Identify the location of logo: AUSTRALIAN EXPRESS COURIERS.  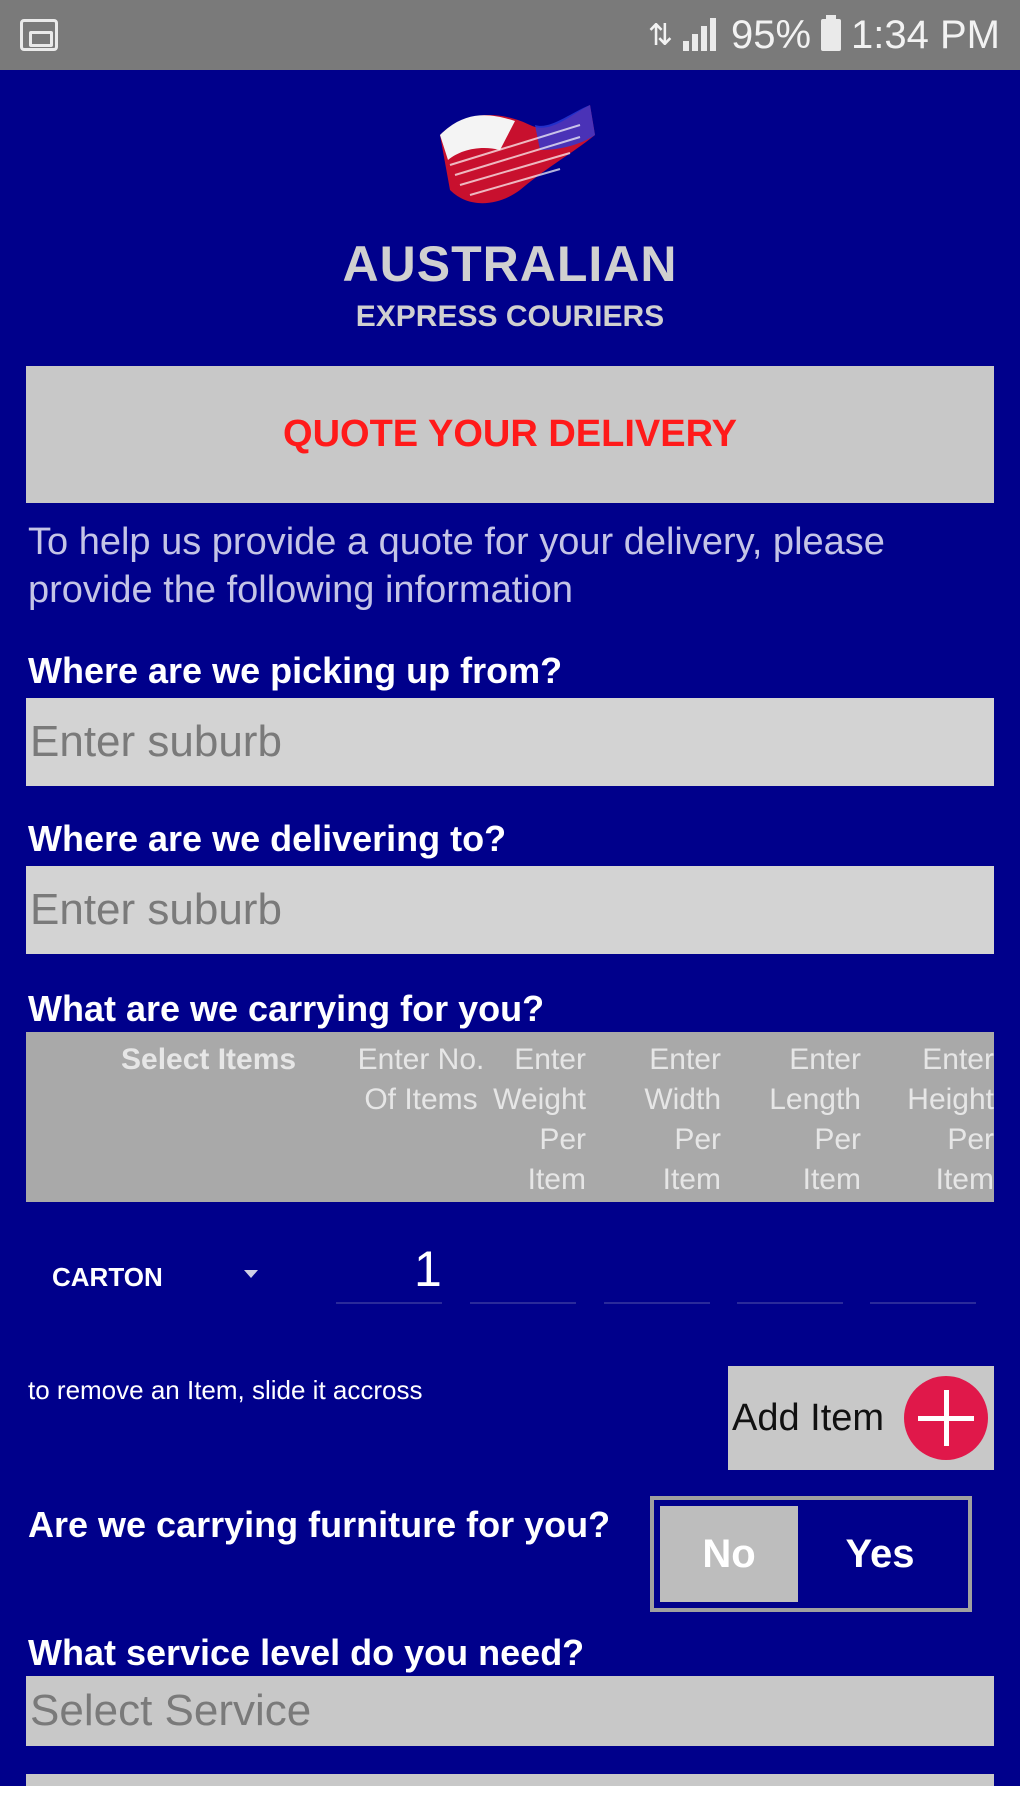
(510, 225).